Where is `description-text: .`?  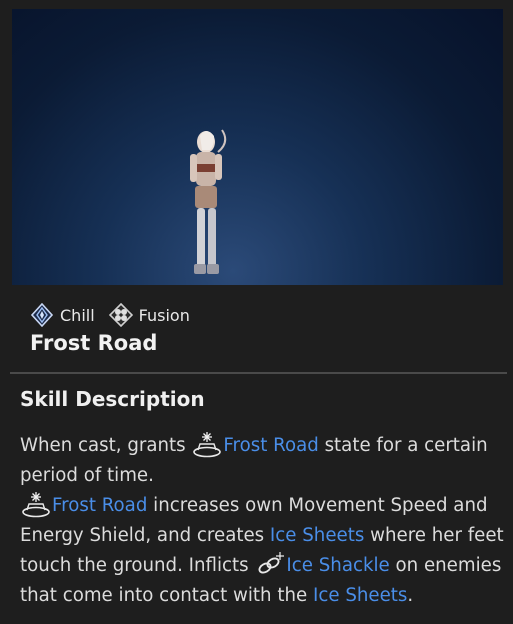 description-text: . is located at coordinates (410, 595).